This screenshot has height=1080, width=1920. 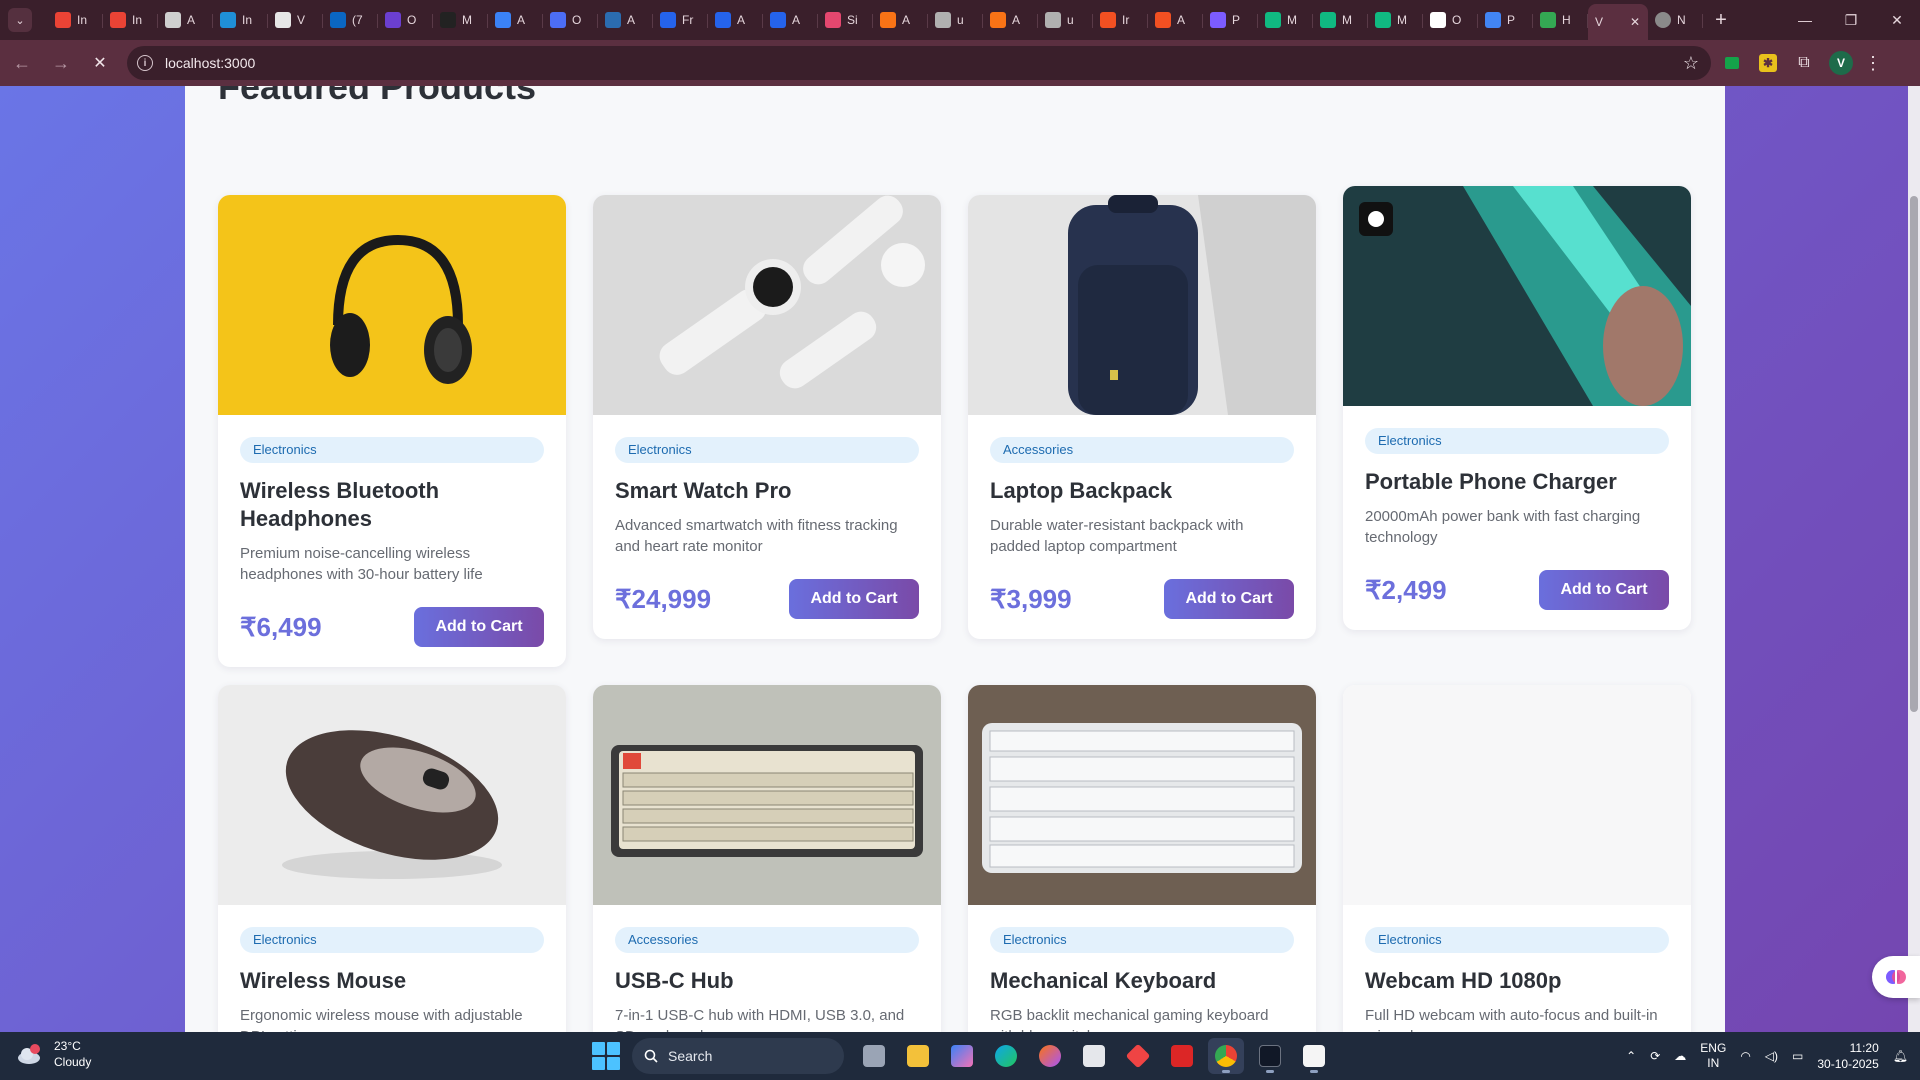 What do you see at coordinates (1805, 20) in the screenshot?
I see `minimize-button: —` at bounding box center [1805, 20].